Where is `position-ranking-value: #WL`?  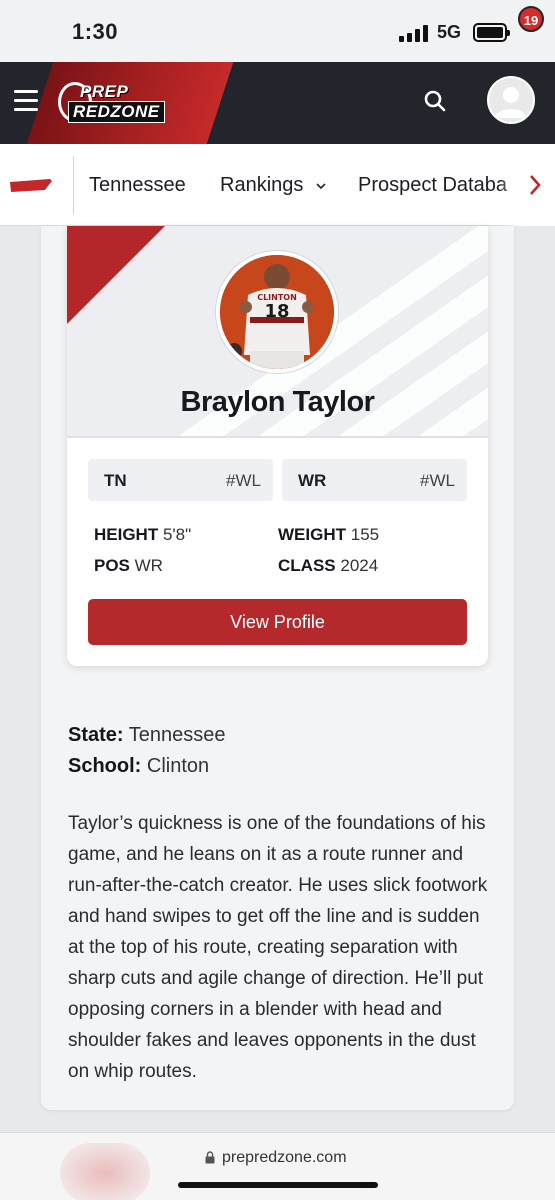
position-ranking-value: #WL is located at coordinates (437, 480).